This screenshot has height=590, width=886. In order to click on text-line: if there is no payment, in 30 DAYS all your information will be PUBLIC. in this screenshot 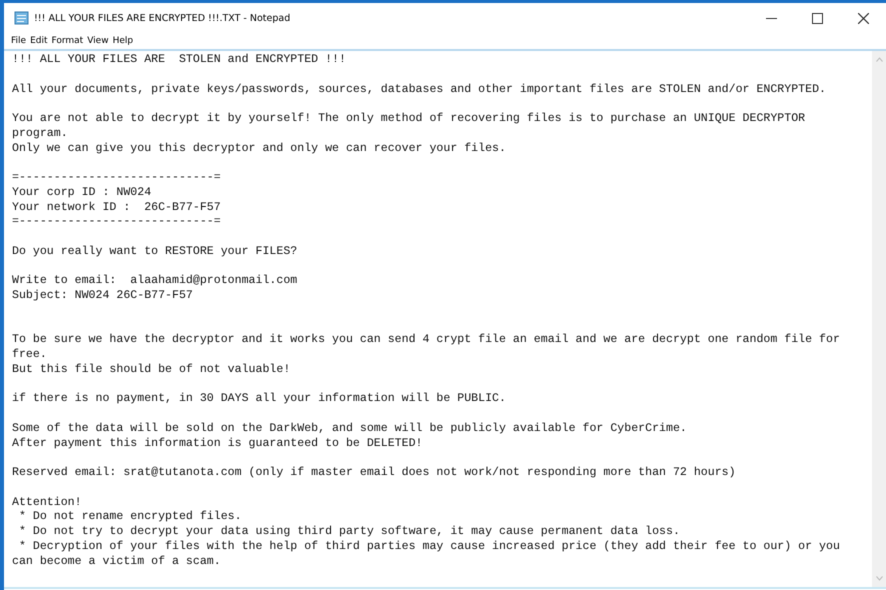, I will do `click(259, 399)`.